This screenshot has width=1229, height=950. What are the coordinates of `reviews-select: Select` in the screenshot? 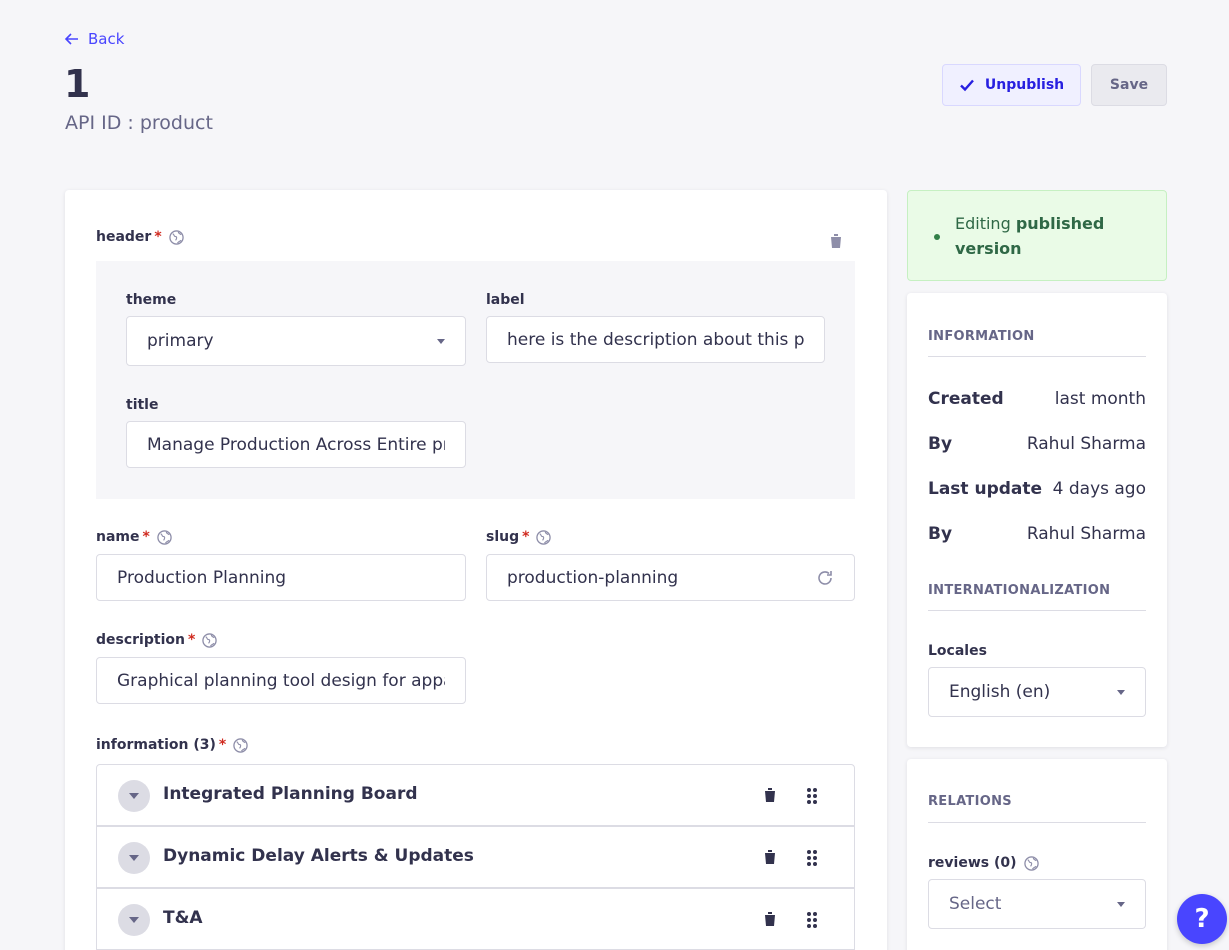 It's located at (1037, 904).